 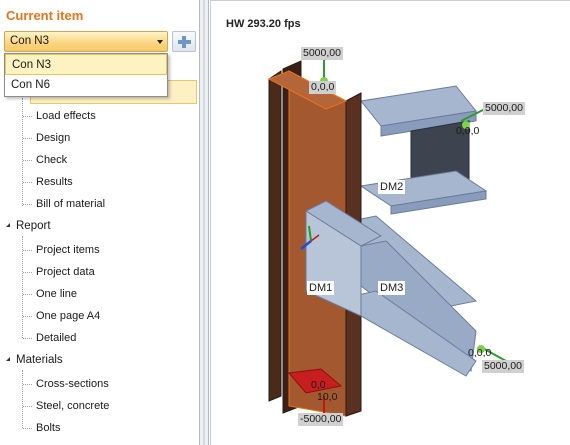 What do you see at coordinates (72, 384) in the screenshot?
I see `tree-item-cross-sections: Cross-sections` at bounding box center [72, 384].